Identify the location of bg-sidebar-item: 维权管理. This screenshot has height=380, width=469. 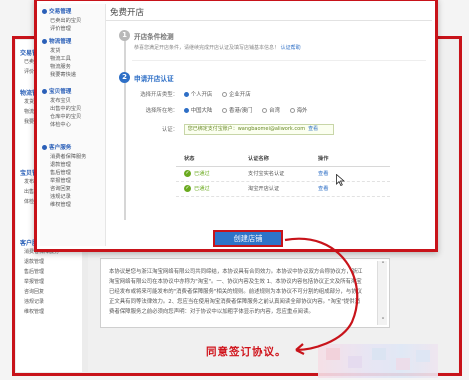
(49, 313).